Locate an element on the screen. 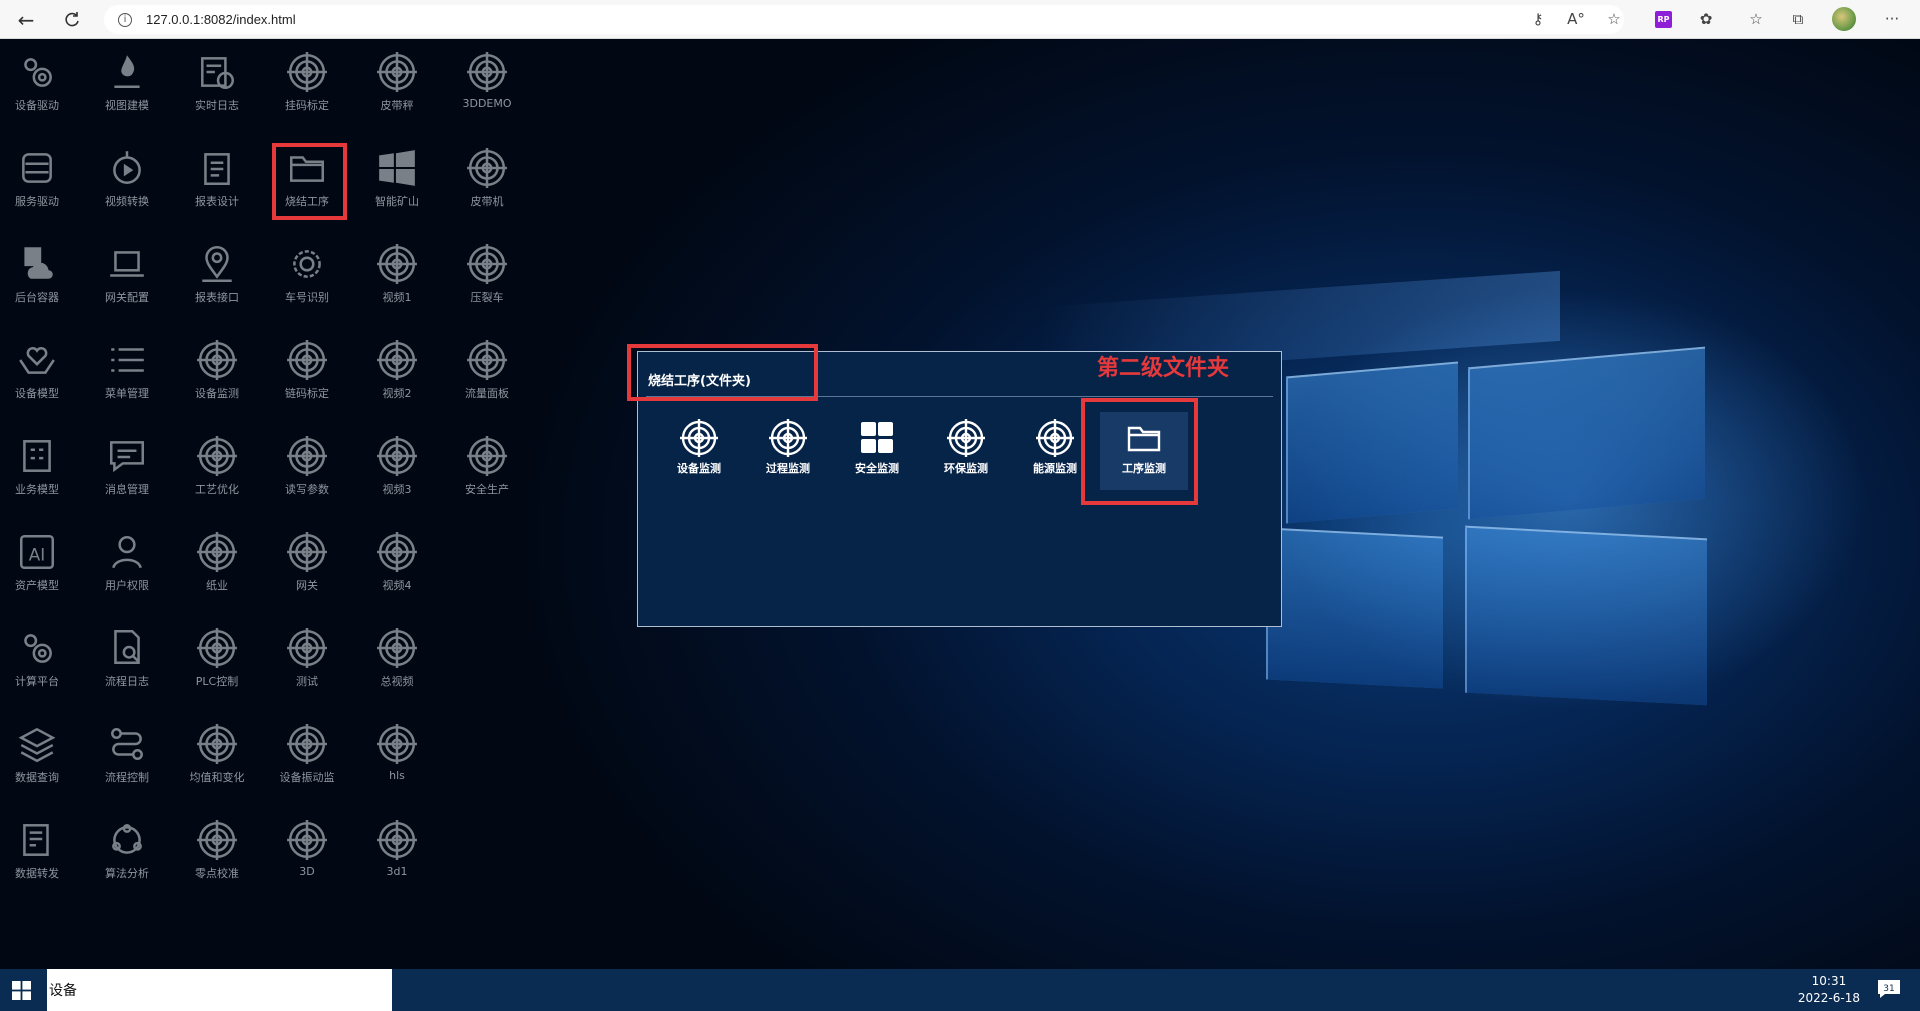  desktop-icon: 3D is located at coordinates (307, 857).